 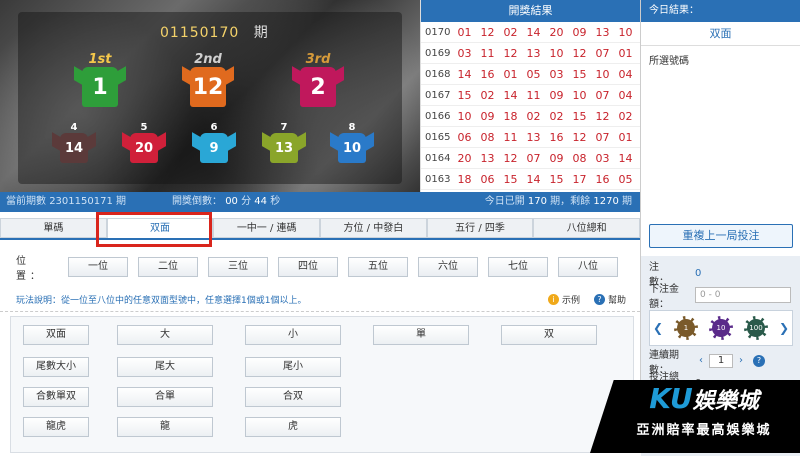 What do you see at coordinates (721, 236) in the screenshot?
I see `repeat-last-bet-button: 重複上一局投注` at bounding box center [721, 236].